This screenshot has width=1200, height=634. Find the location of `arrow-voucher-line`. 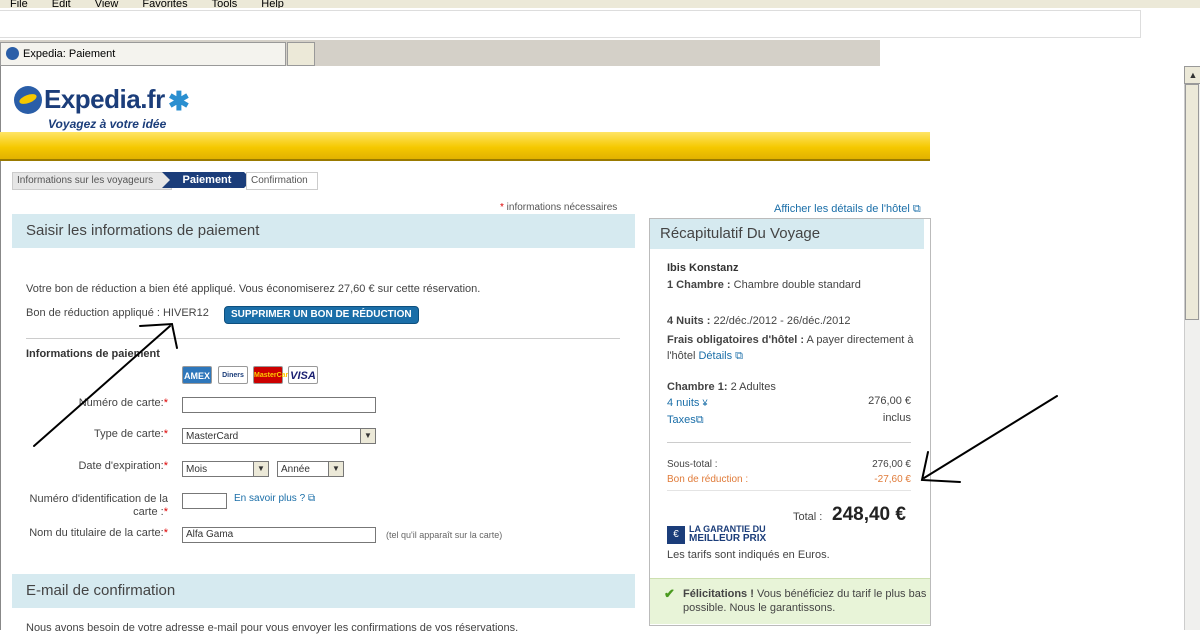

arrow-voucher-line is located at coordinates (102, 386).